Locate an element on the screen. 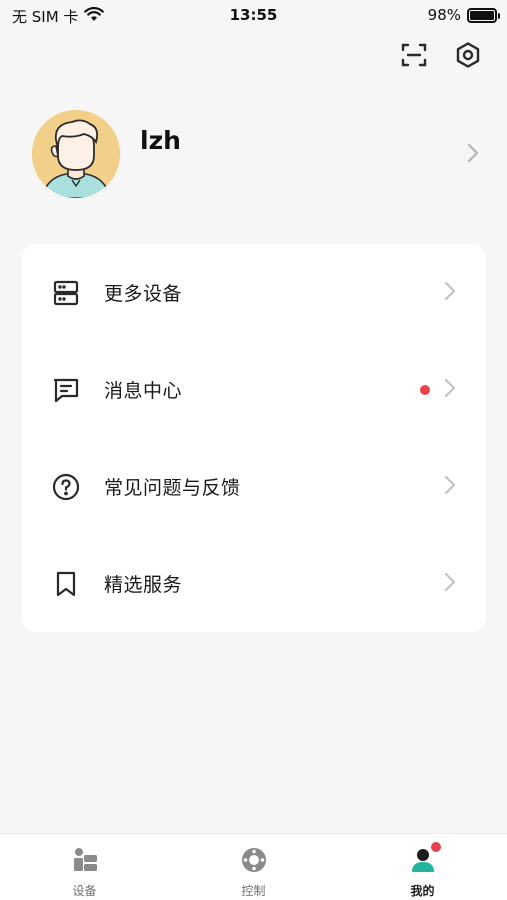 This screenshot has height=900, width=507. notification-badge is located at coordinates (436, 847).